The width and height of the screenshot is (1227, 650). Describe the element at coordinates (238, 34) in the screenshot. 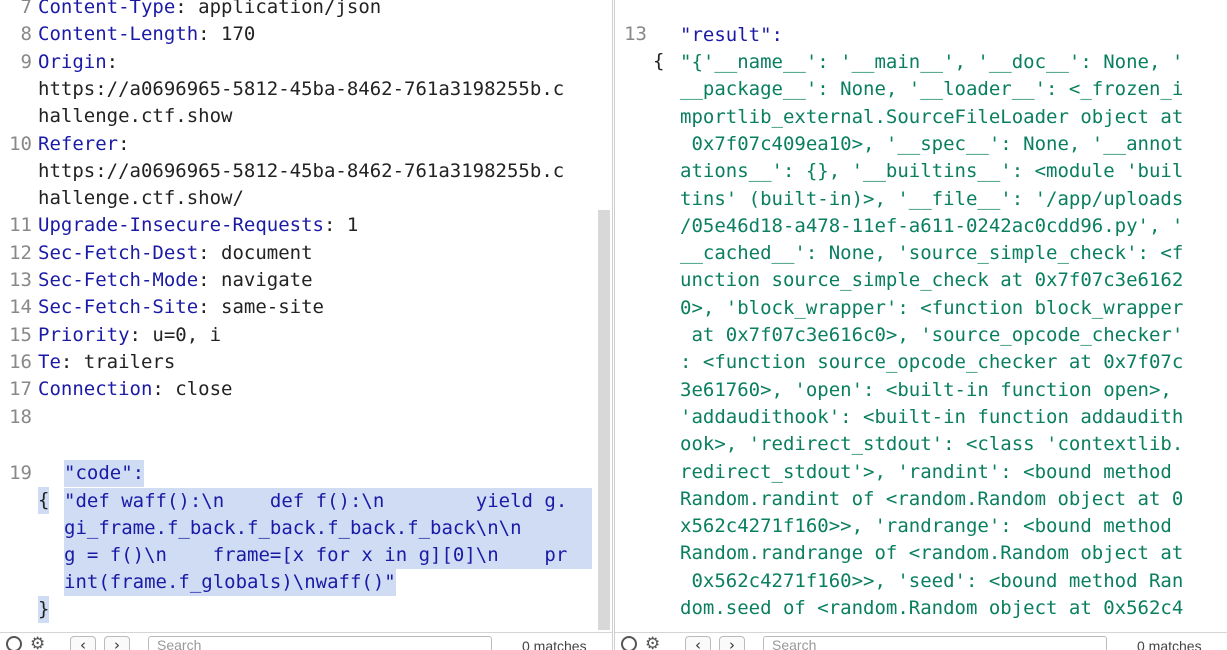

I see `header-value: 170` at that location.